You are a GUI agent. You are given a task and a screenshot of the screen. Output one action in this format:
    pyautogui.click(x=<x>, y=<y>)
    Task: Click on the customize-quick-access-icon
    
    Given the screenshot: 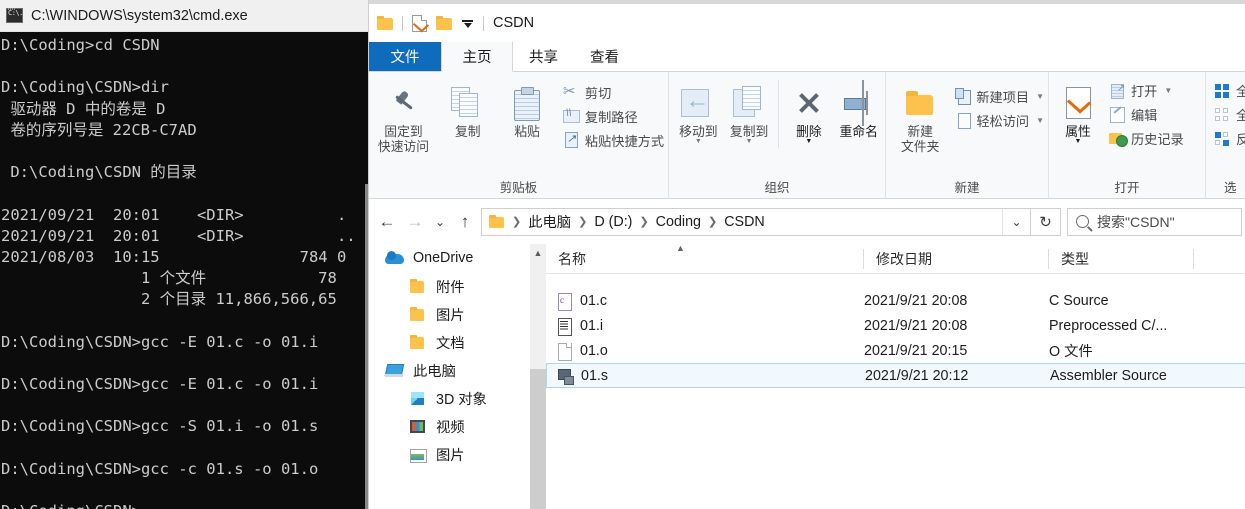 What is the action you would take?
    pyautogui.click(x=467, y=23)
    